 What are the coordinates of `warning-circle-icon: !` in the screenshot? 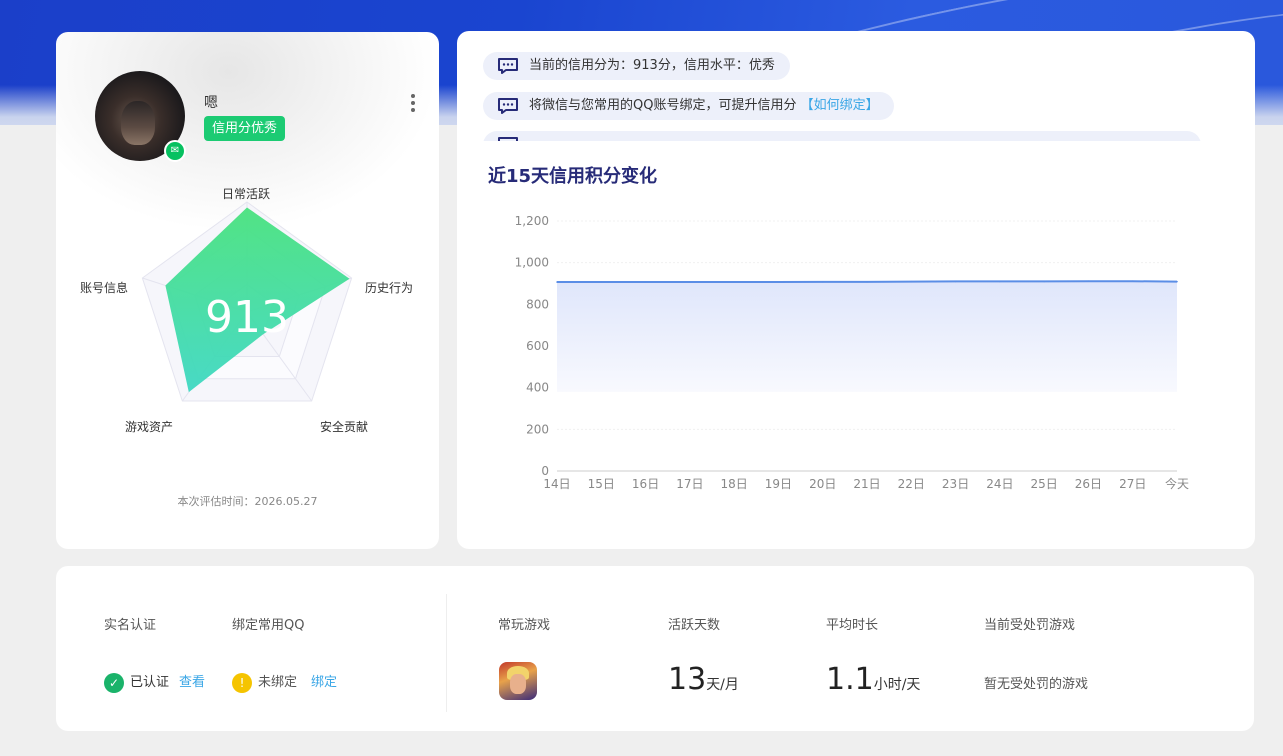 It's located at (242, 682).